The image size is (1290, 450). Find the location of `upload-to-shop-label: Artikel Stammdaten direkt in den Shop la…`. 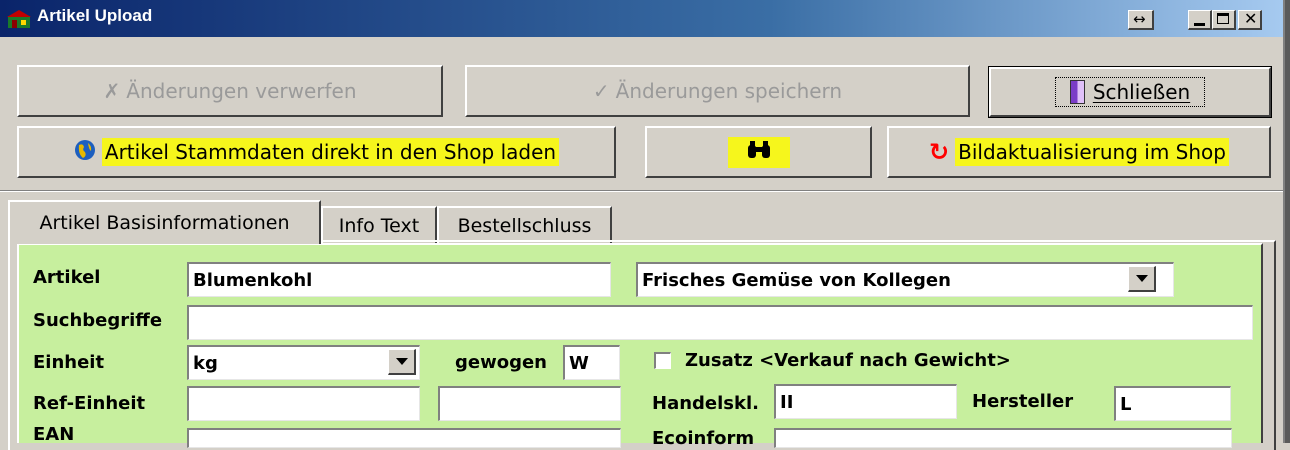

upload-to-shop-label: Artikel Stammdaten direkt in den Shop la… is located at coordinates (330, 152).